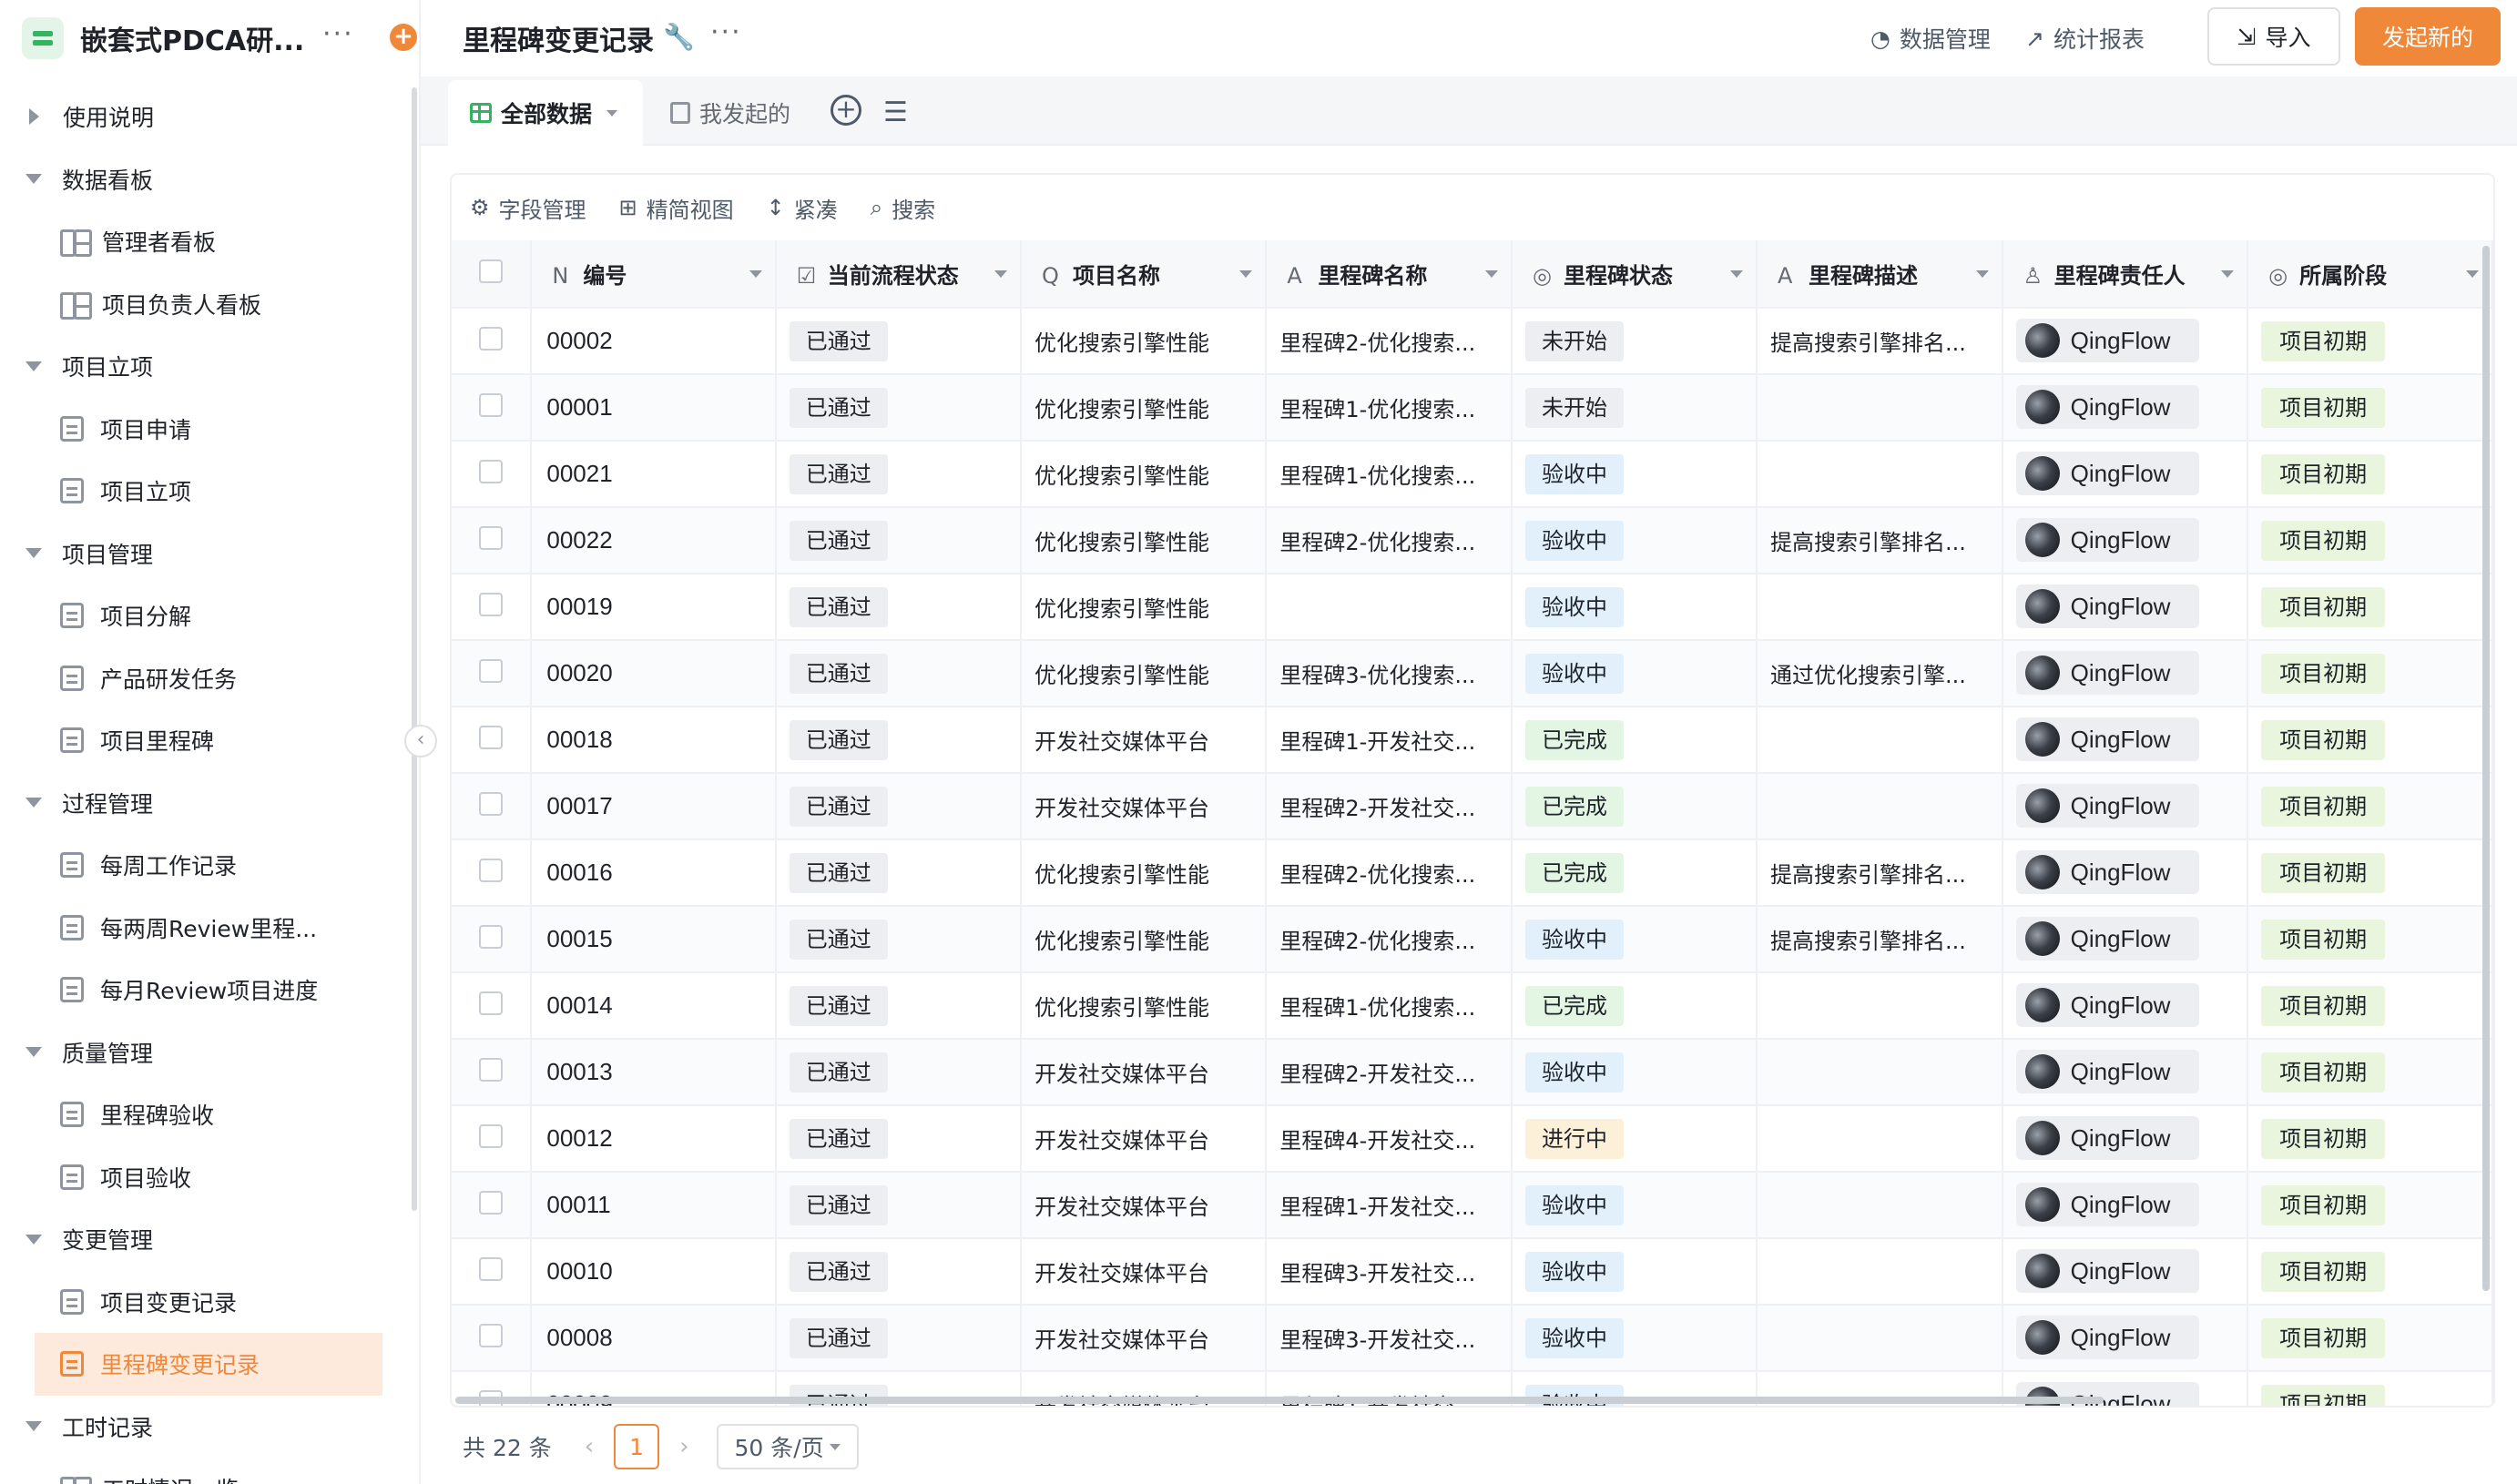 The width and height of the screenshot is (2517, 1484). Describe the element at coordinates (338, 34) in the screenshot. I see `app-more-icon: ···` at that location.